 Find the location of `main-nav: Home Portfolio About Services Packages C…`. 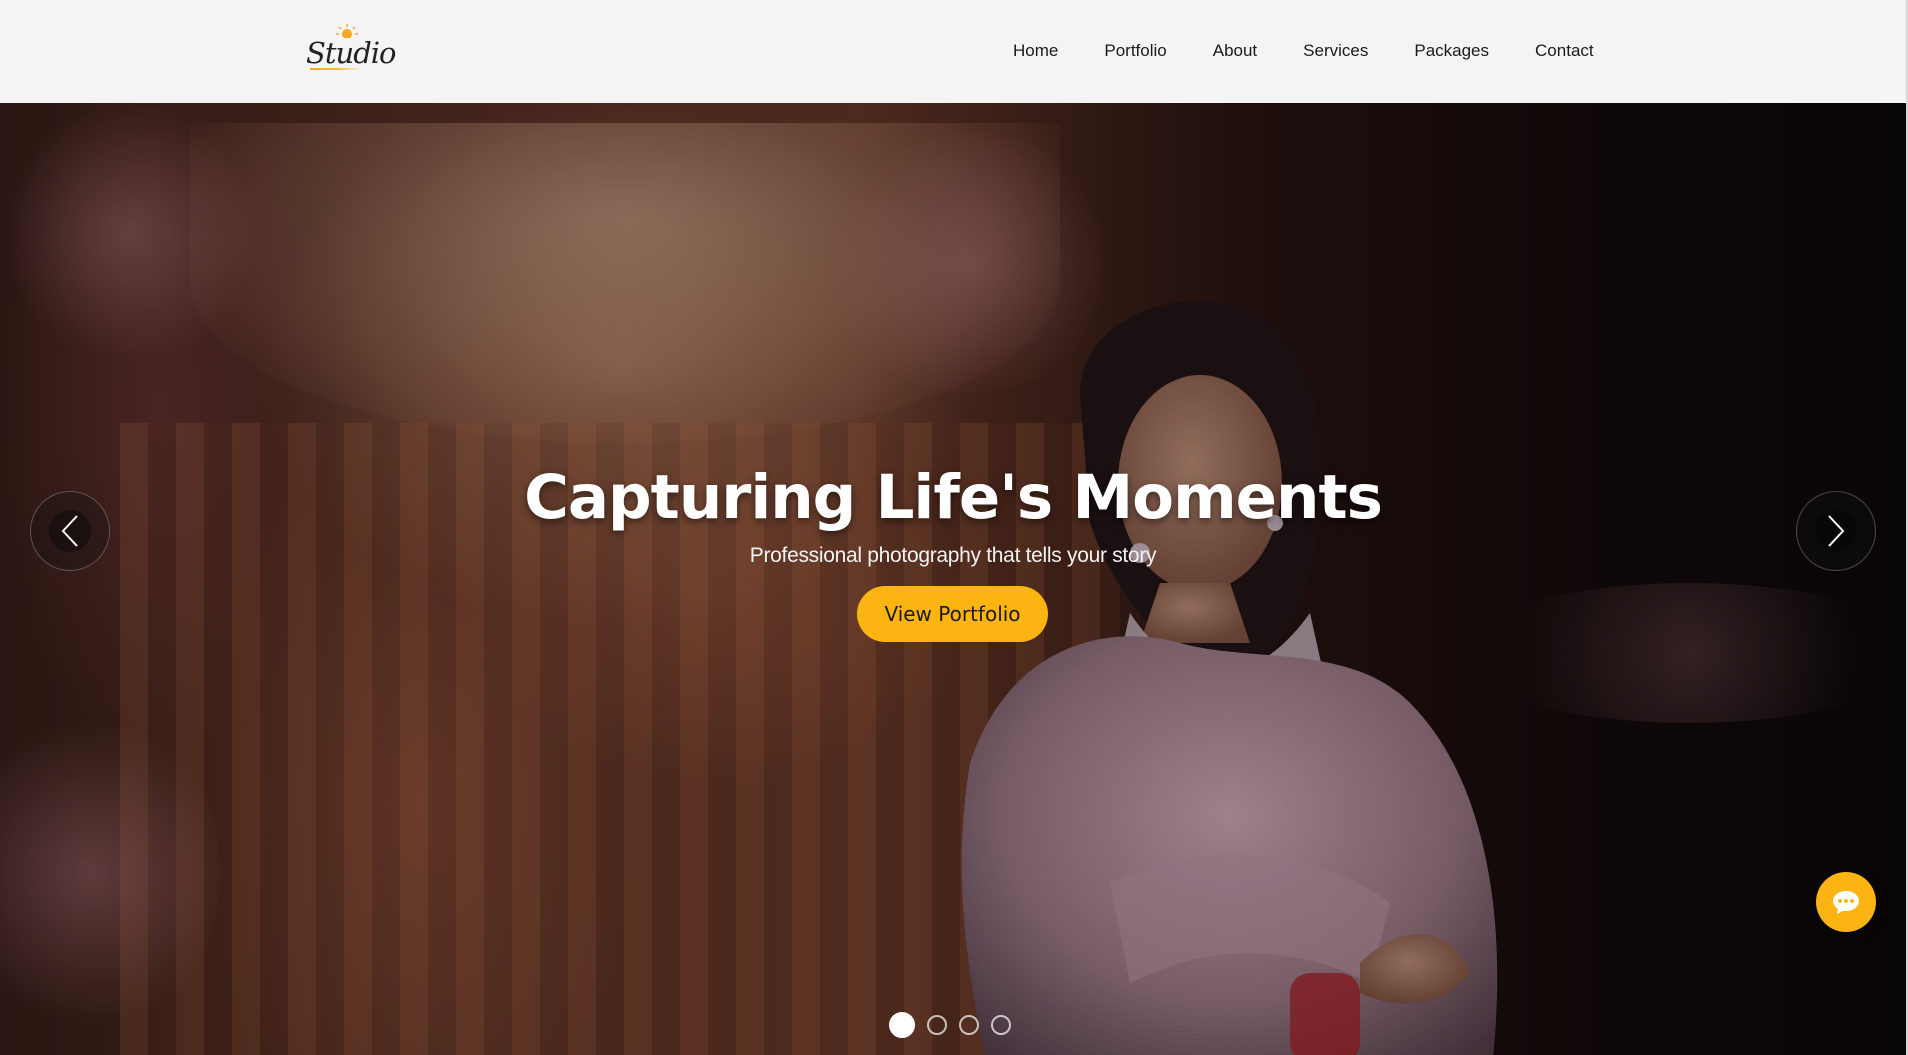

main-nav: Home Portfolio About Services Packages C… is located at coordinates (1326, 52).